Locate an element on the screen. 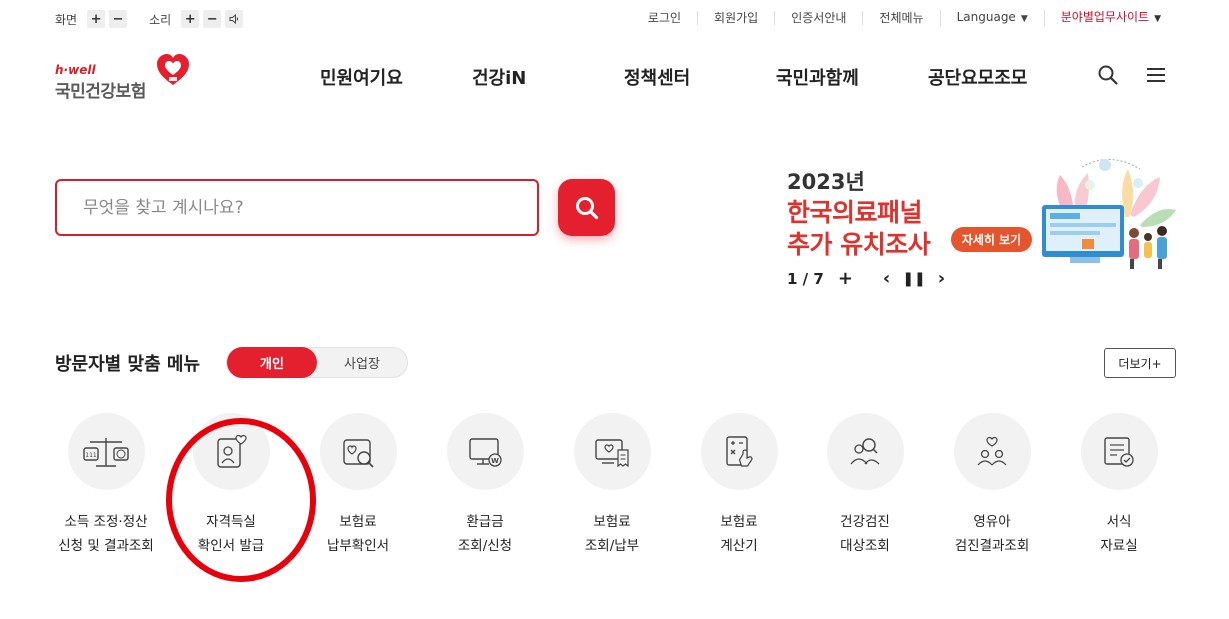  screen-label: 화면 is located at coordinates (66, 19).